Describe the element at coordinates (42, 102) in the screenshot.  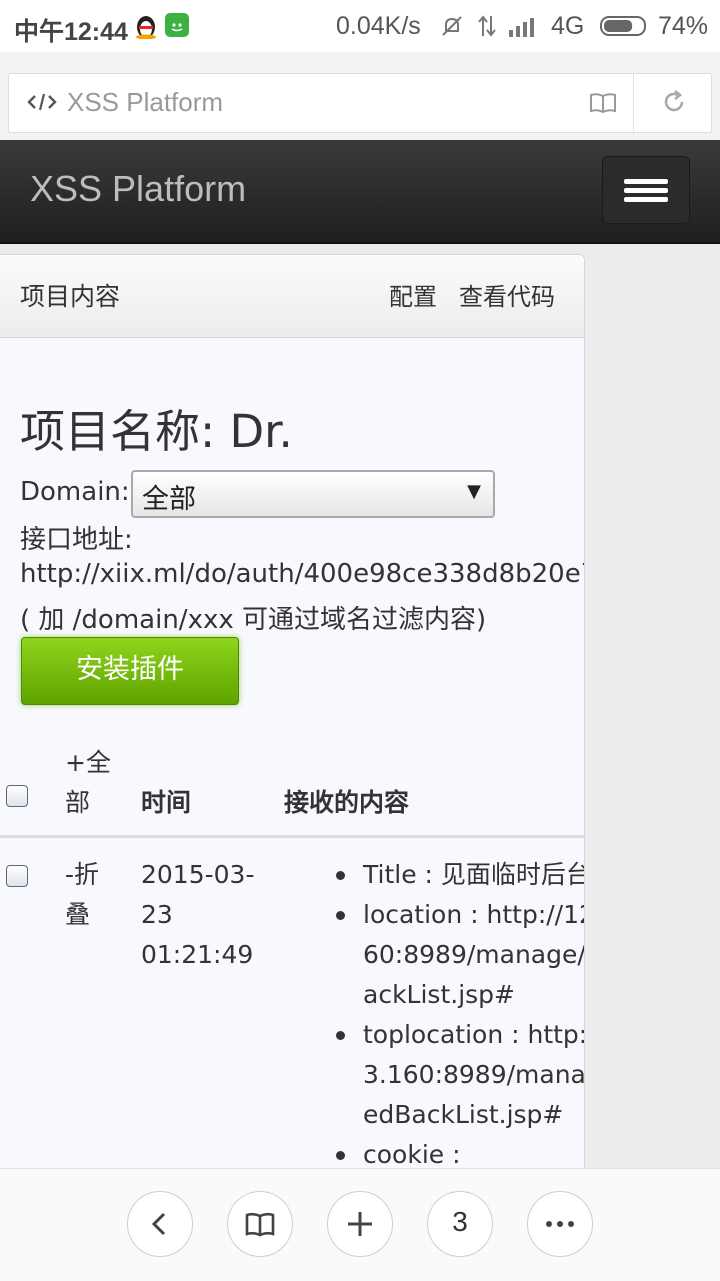
I see `code-icon` at that location.